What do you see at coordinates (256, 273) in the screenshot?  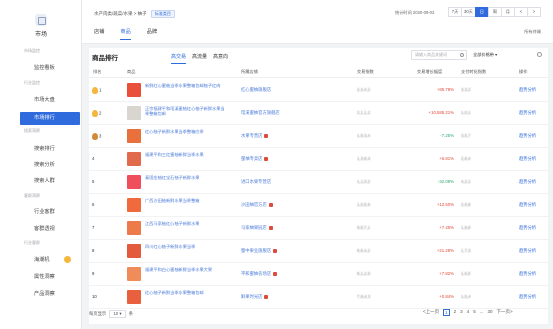 I see `shop-name-link: 平和蜜柚农场店` at bounding box center [256, 273].